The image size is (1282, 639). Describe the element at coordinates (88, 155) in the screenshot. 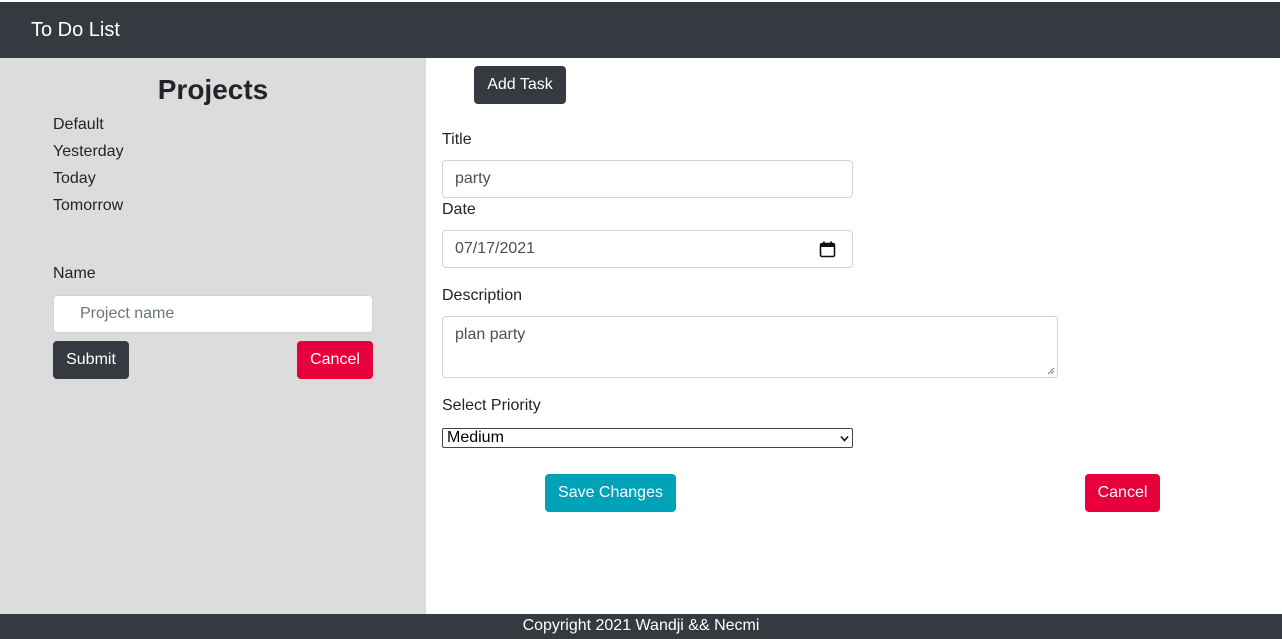

I see `project-item-yesterday: Yesterday` at that location.